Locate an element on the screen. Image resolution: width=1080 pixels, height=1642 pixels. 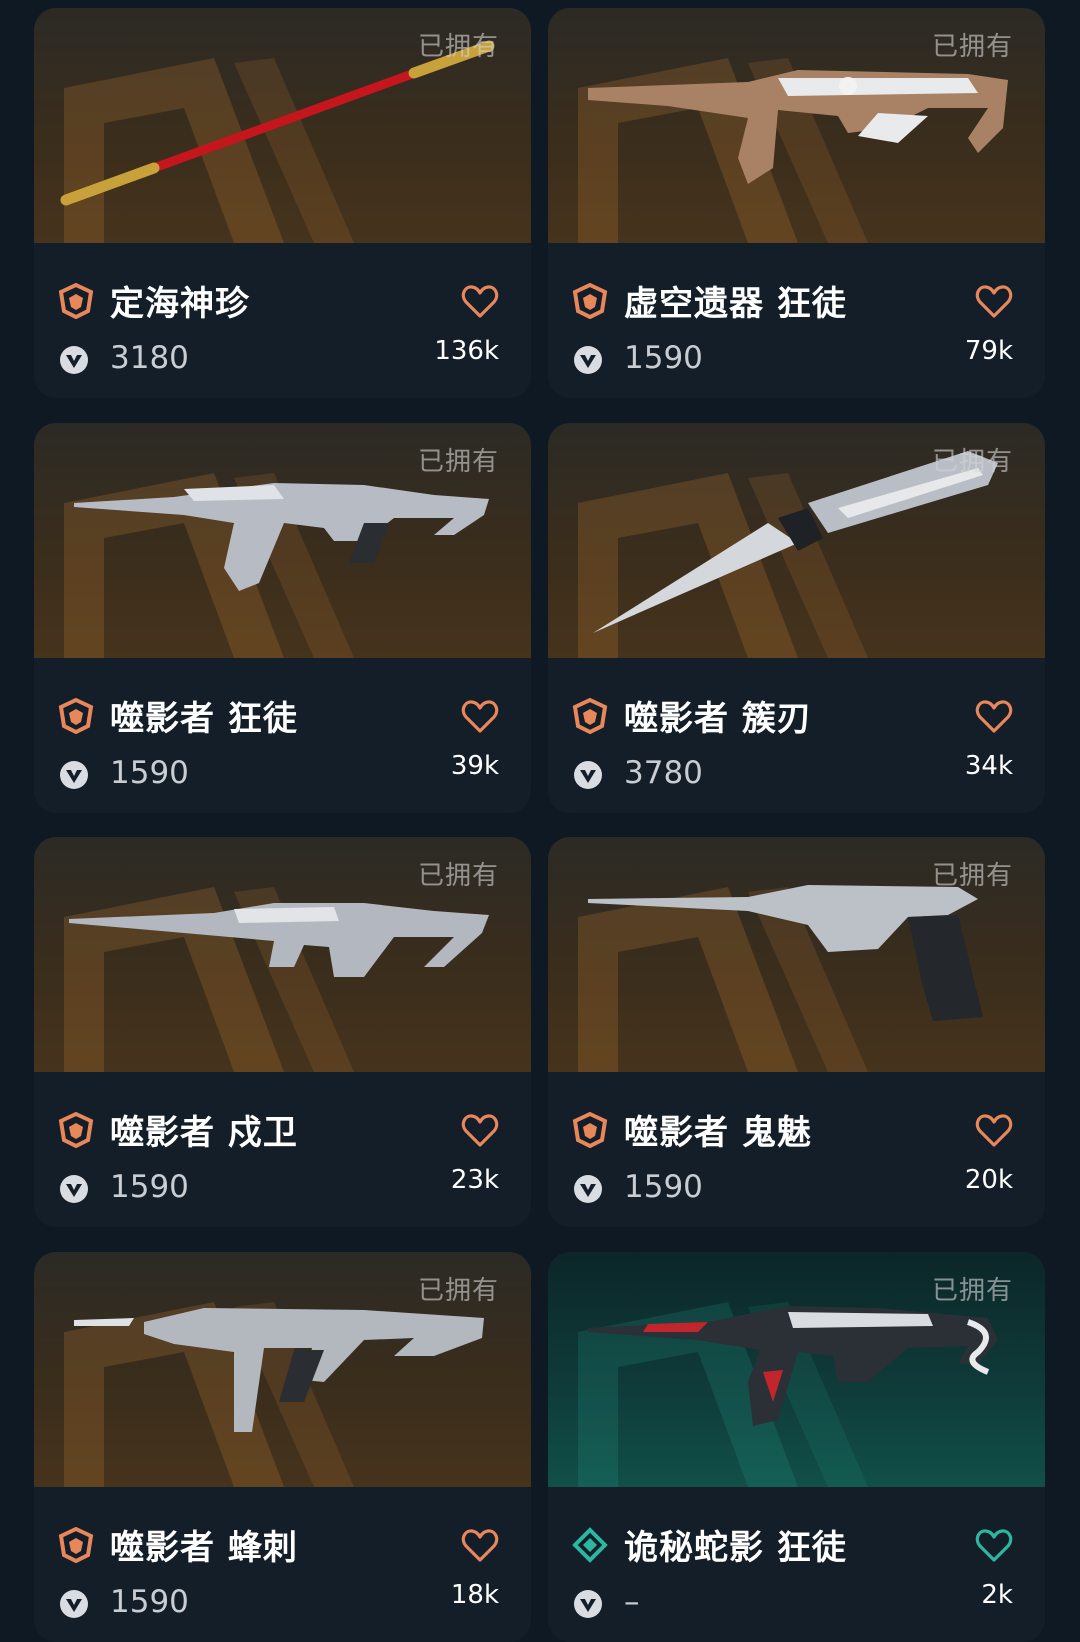
like-count: 2k is located at coordinates (997, 1595).